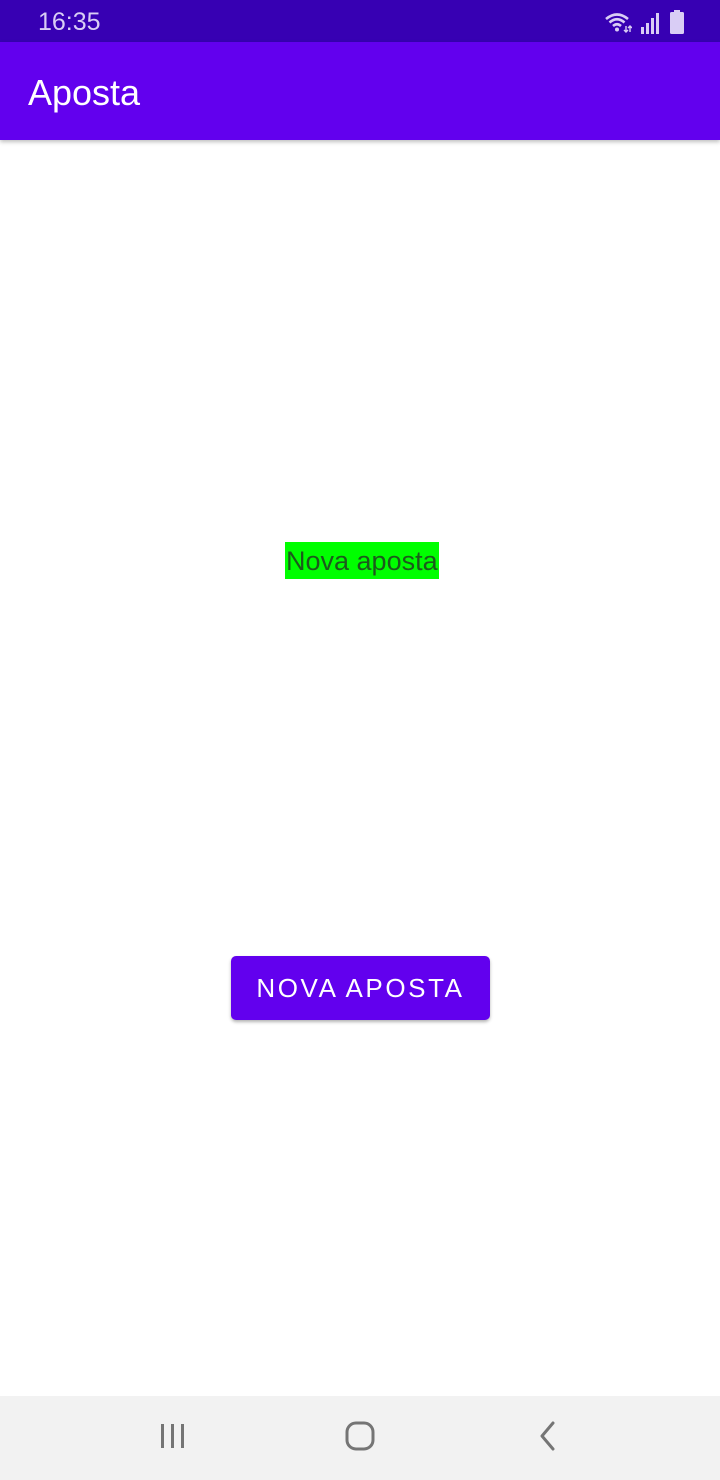  Describe the element at coordinates (677, 22) in the screenshot. I see `battery-icon` at that location.